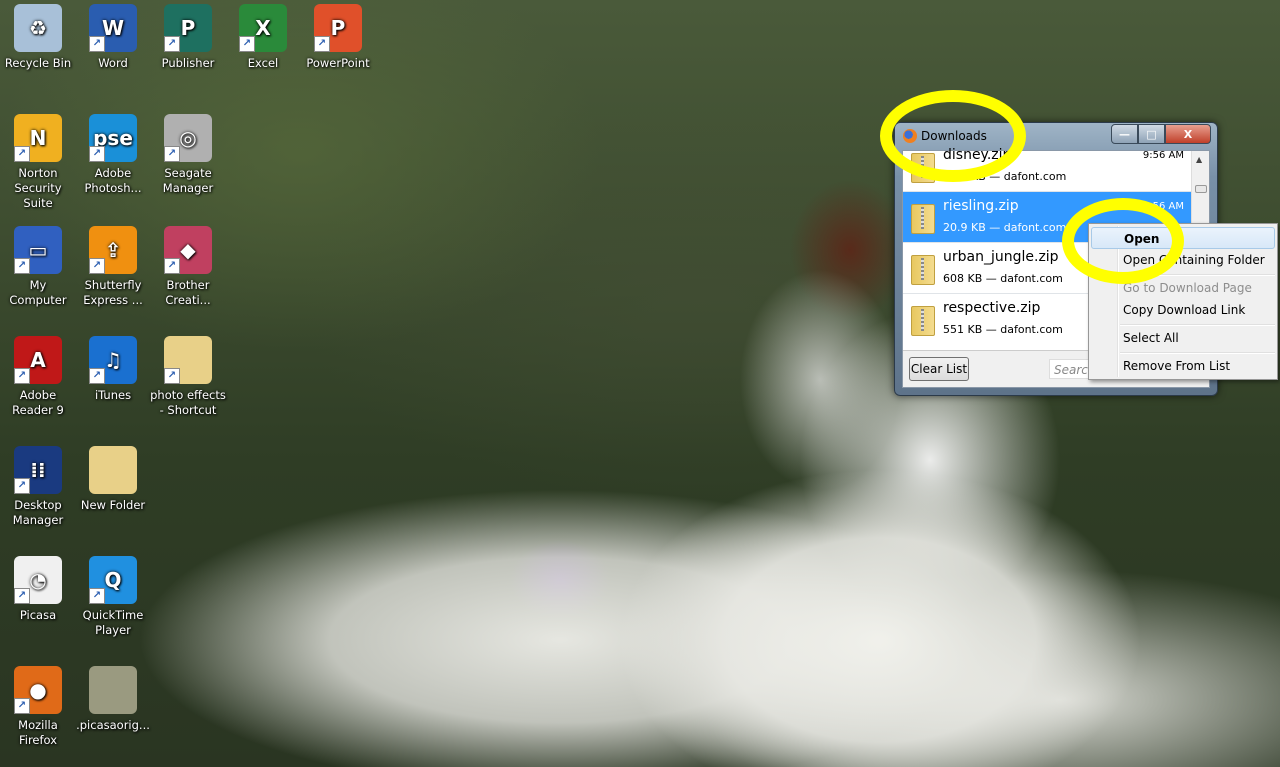  Describe the element at coordinates (38, 615) in the screenshot. I see `desktop-icon-label: Picasa` at that location.